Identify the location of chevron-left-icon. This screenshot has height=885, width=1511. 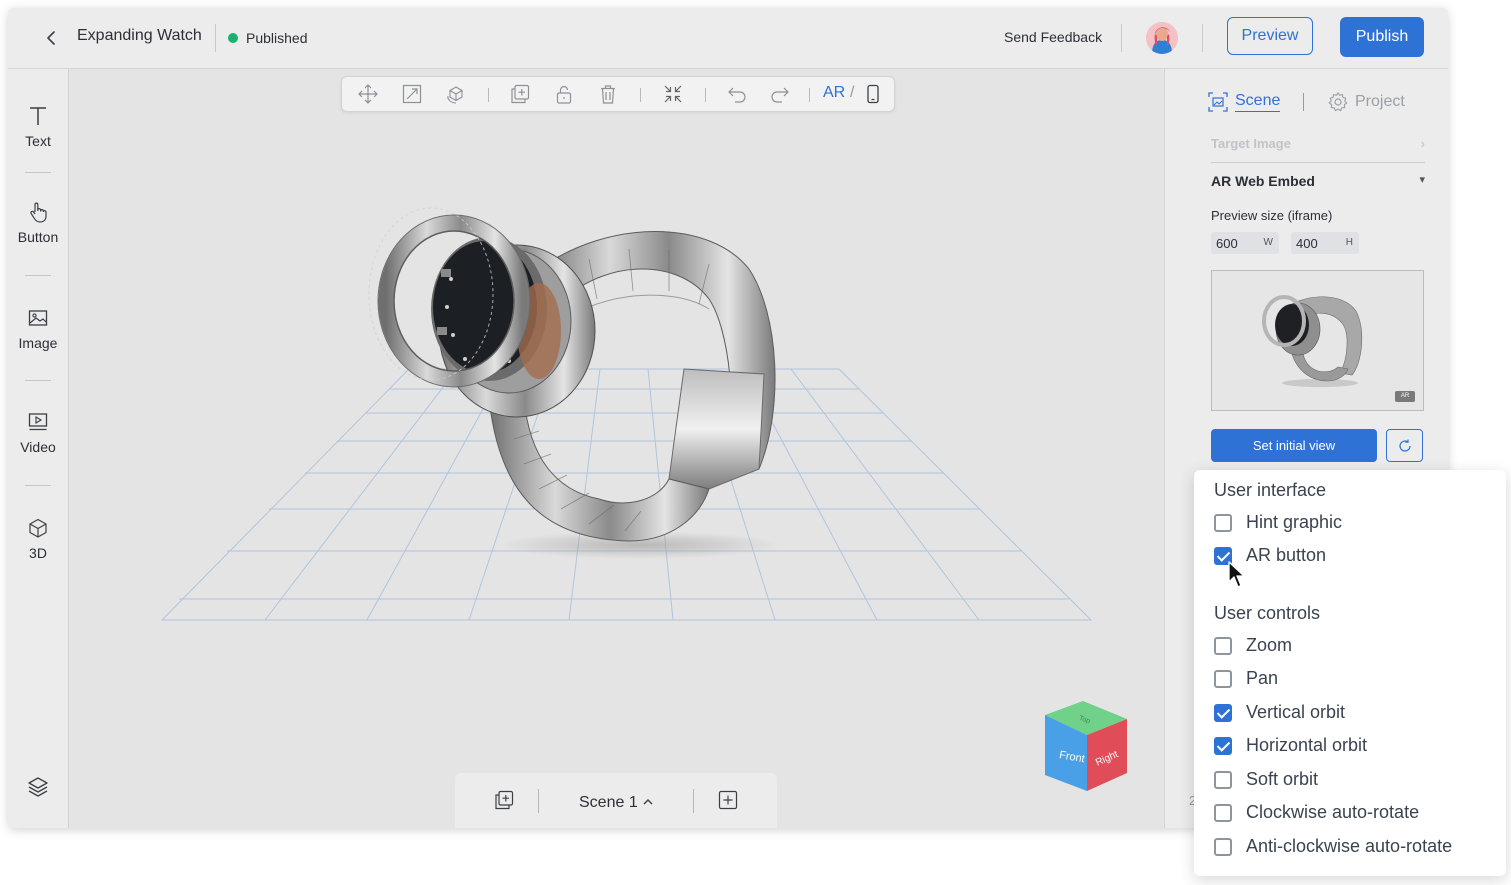
(52, 38).